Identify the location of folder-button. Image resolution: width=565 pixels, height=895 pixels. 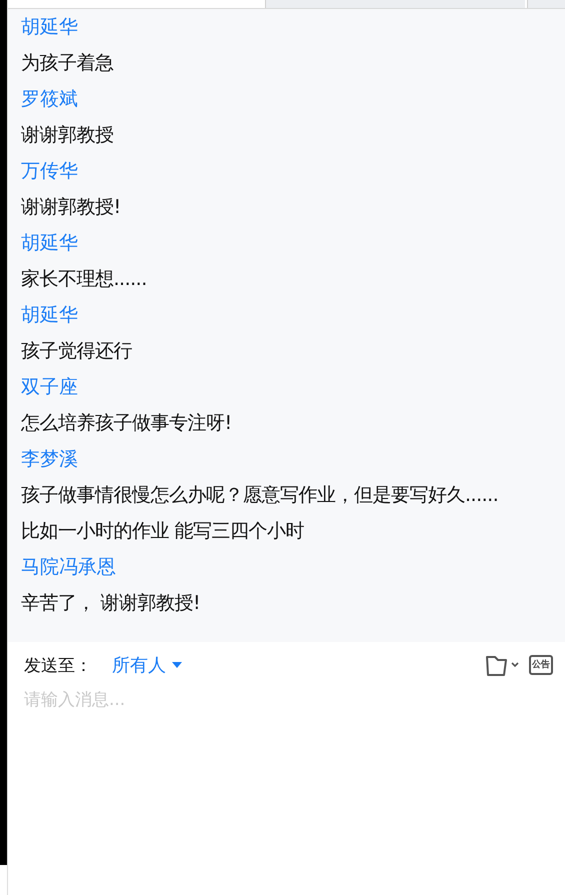
(502, 665).